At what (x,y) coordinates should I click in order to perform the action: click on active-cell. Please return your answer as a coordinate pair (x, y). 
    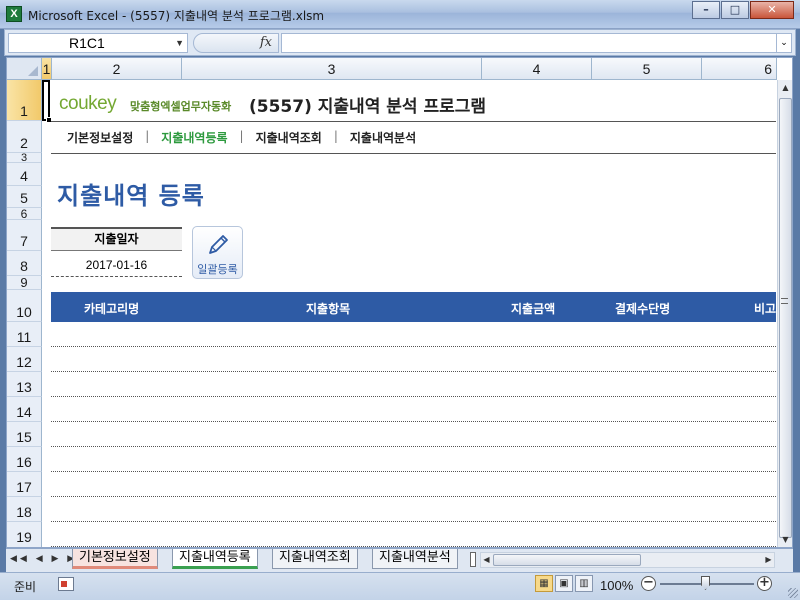
    Looking at the image, I should click on (46, 100).